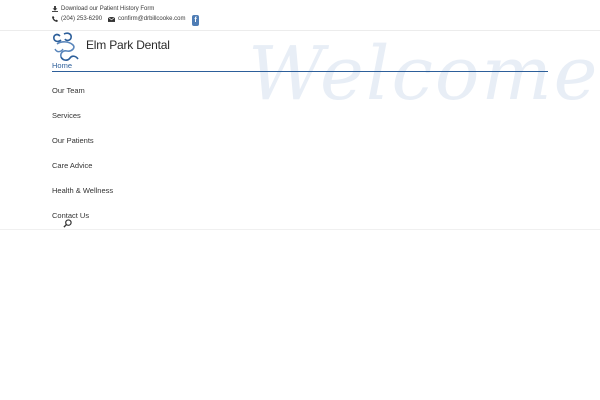 The height and width of the screenshot is (400, 600). I want to click on facebook-glyph: f, so click(195, 20).